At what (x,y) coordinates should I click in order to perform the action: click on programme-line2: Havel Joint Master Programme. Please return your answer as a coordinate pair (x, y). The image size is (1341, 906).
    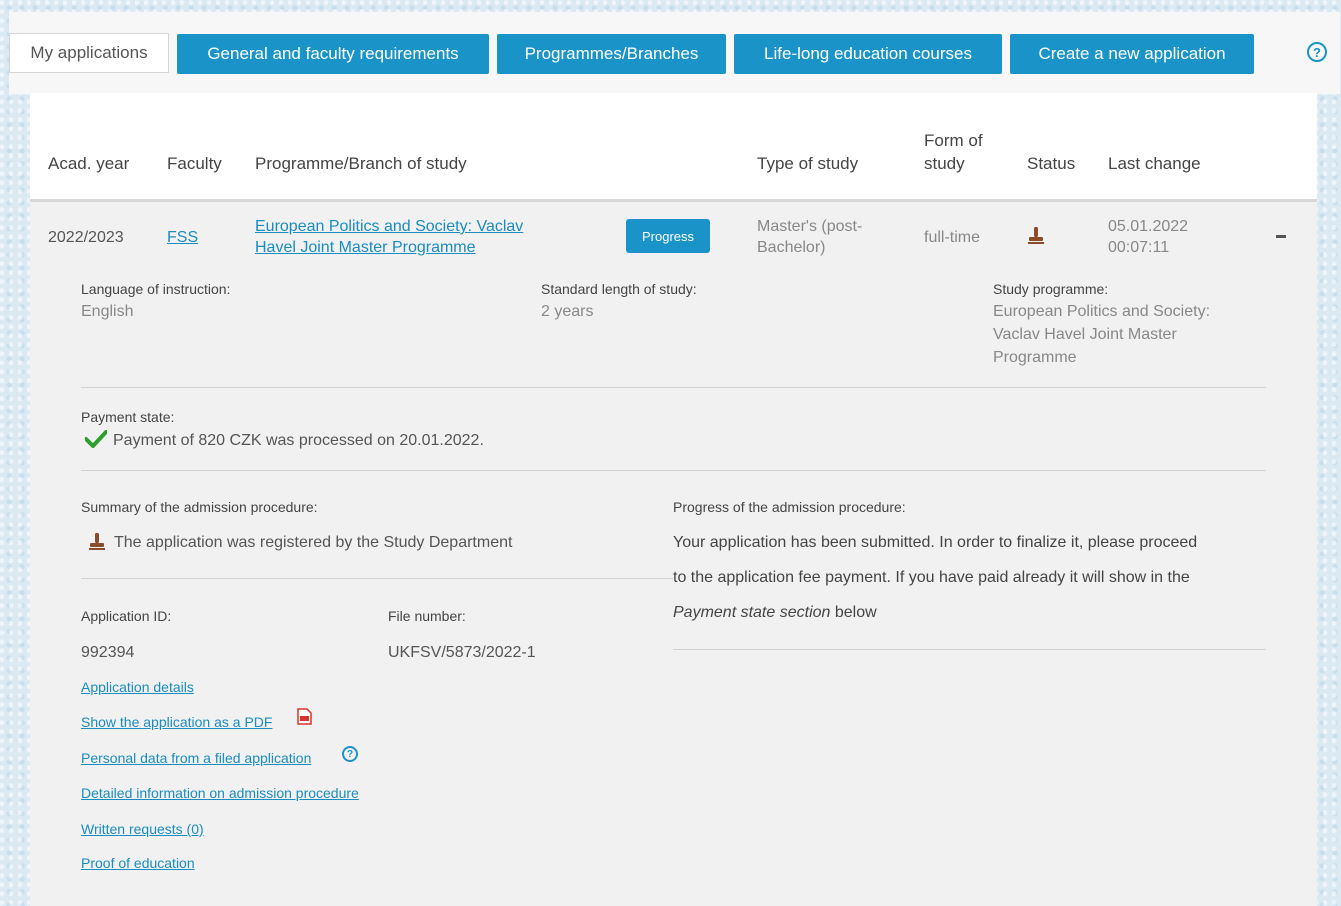
    Looking at the image, I should click on (365, 247).